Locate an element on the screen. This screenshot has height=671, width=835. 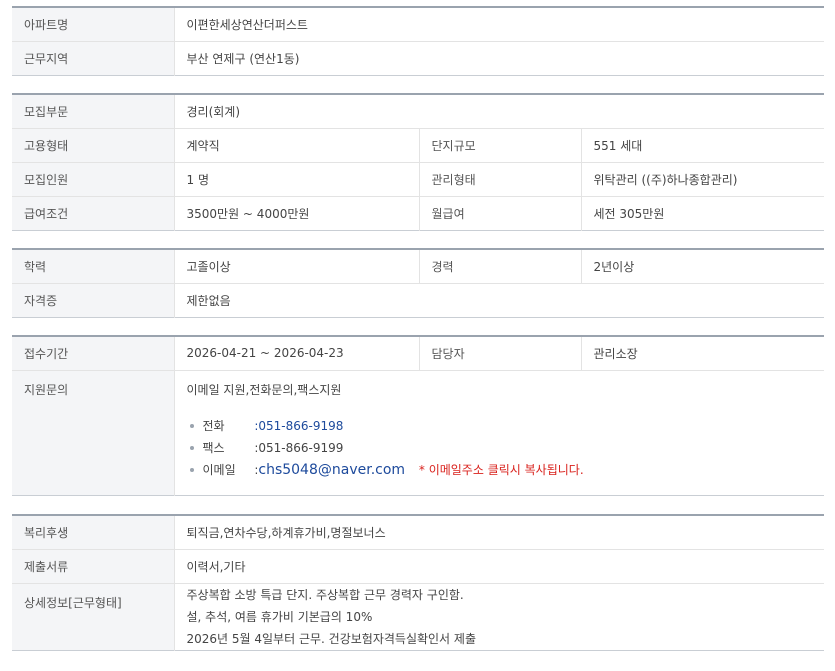
row-education: 학력 고졸이상 경력 2년이상 is located at coordinates (418, 266).